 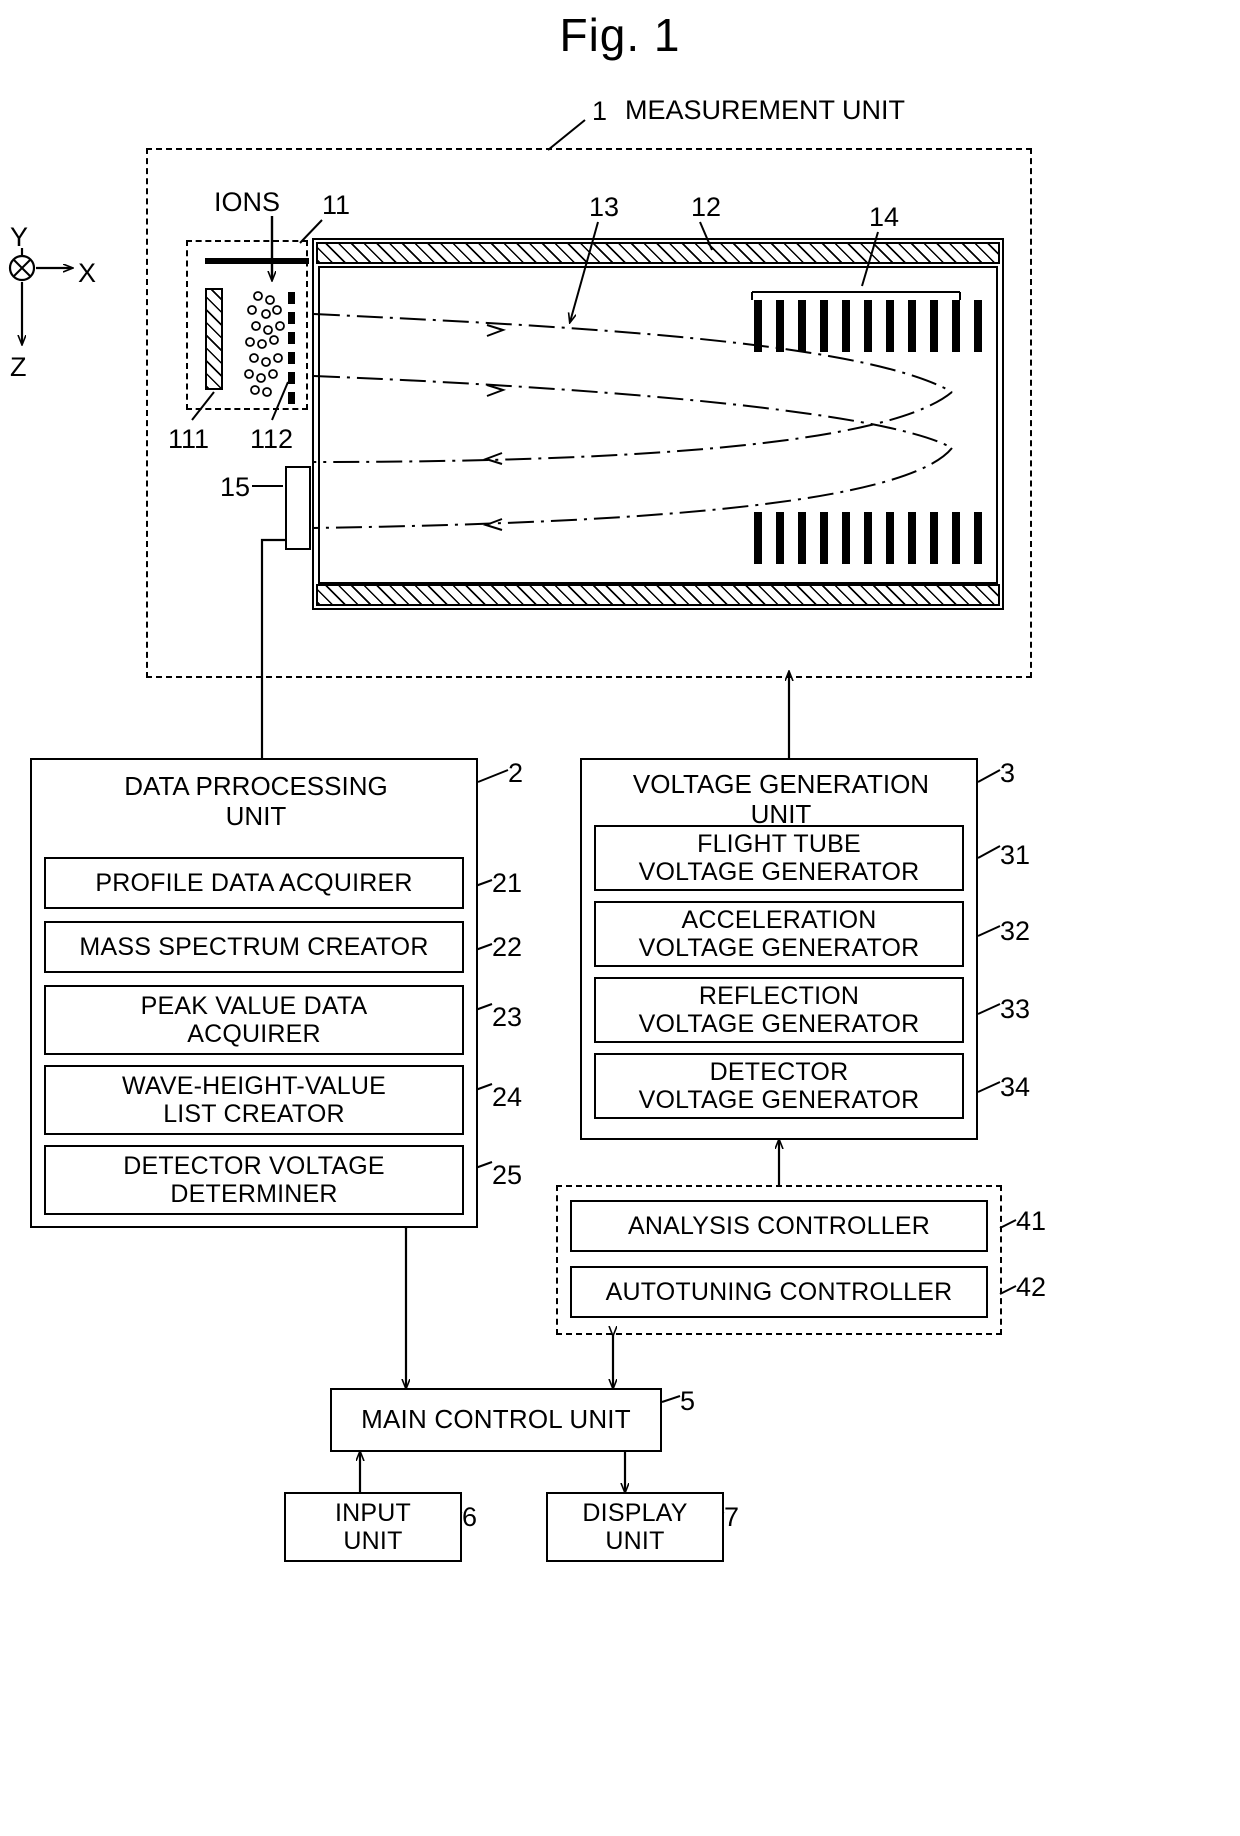 I want to click on block-autotuning-controller: AUTOTUNING CONTROLLER, so click(x=779, y=1292).